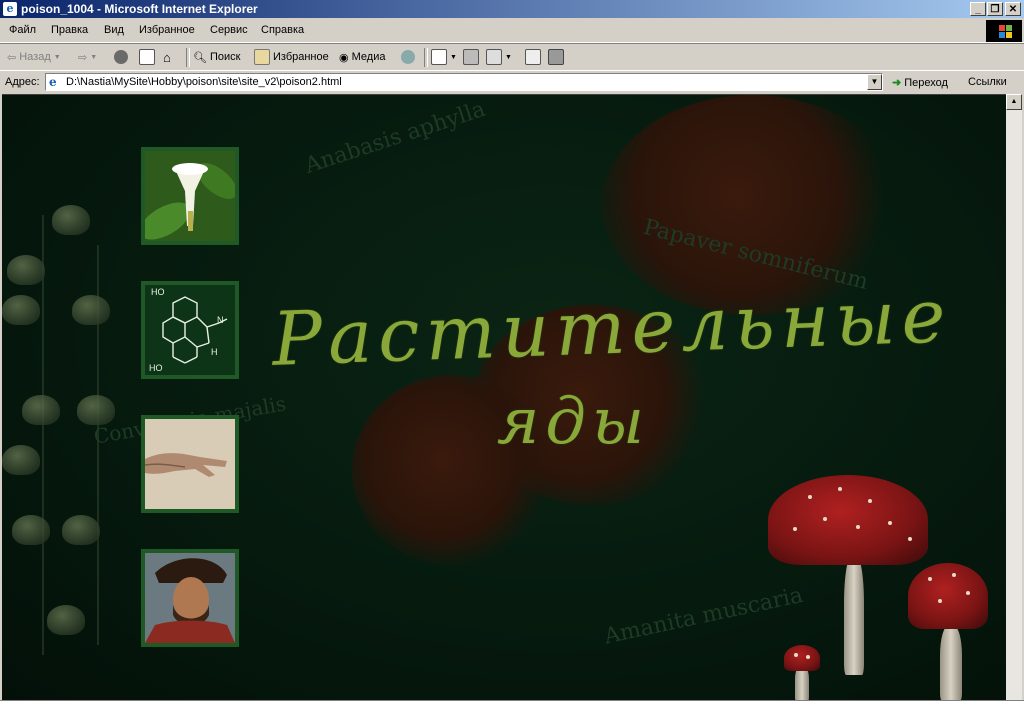 The width and height of the screenshot is (1024, 724). I want to click on stop-icon, so click(121, 57).